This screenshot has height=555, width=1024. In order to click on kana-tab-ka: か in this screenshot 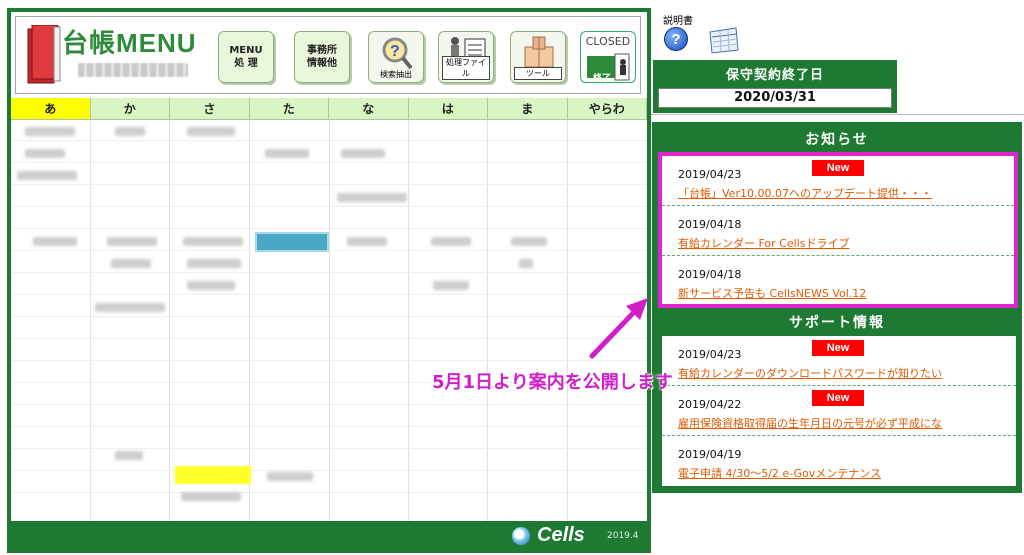, I will do `click(130, 109)`.